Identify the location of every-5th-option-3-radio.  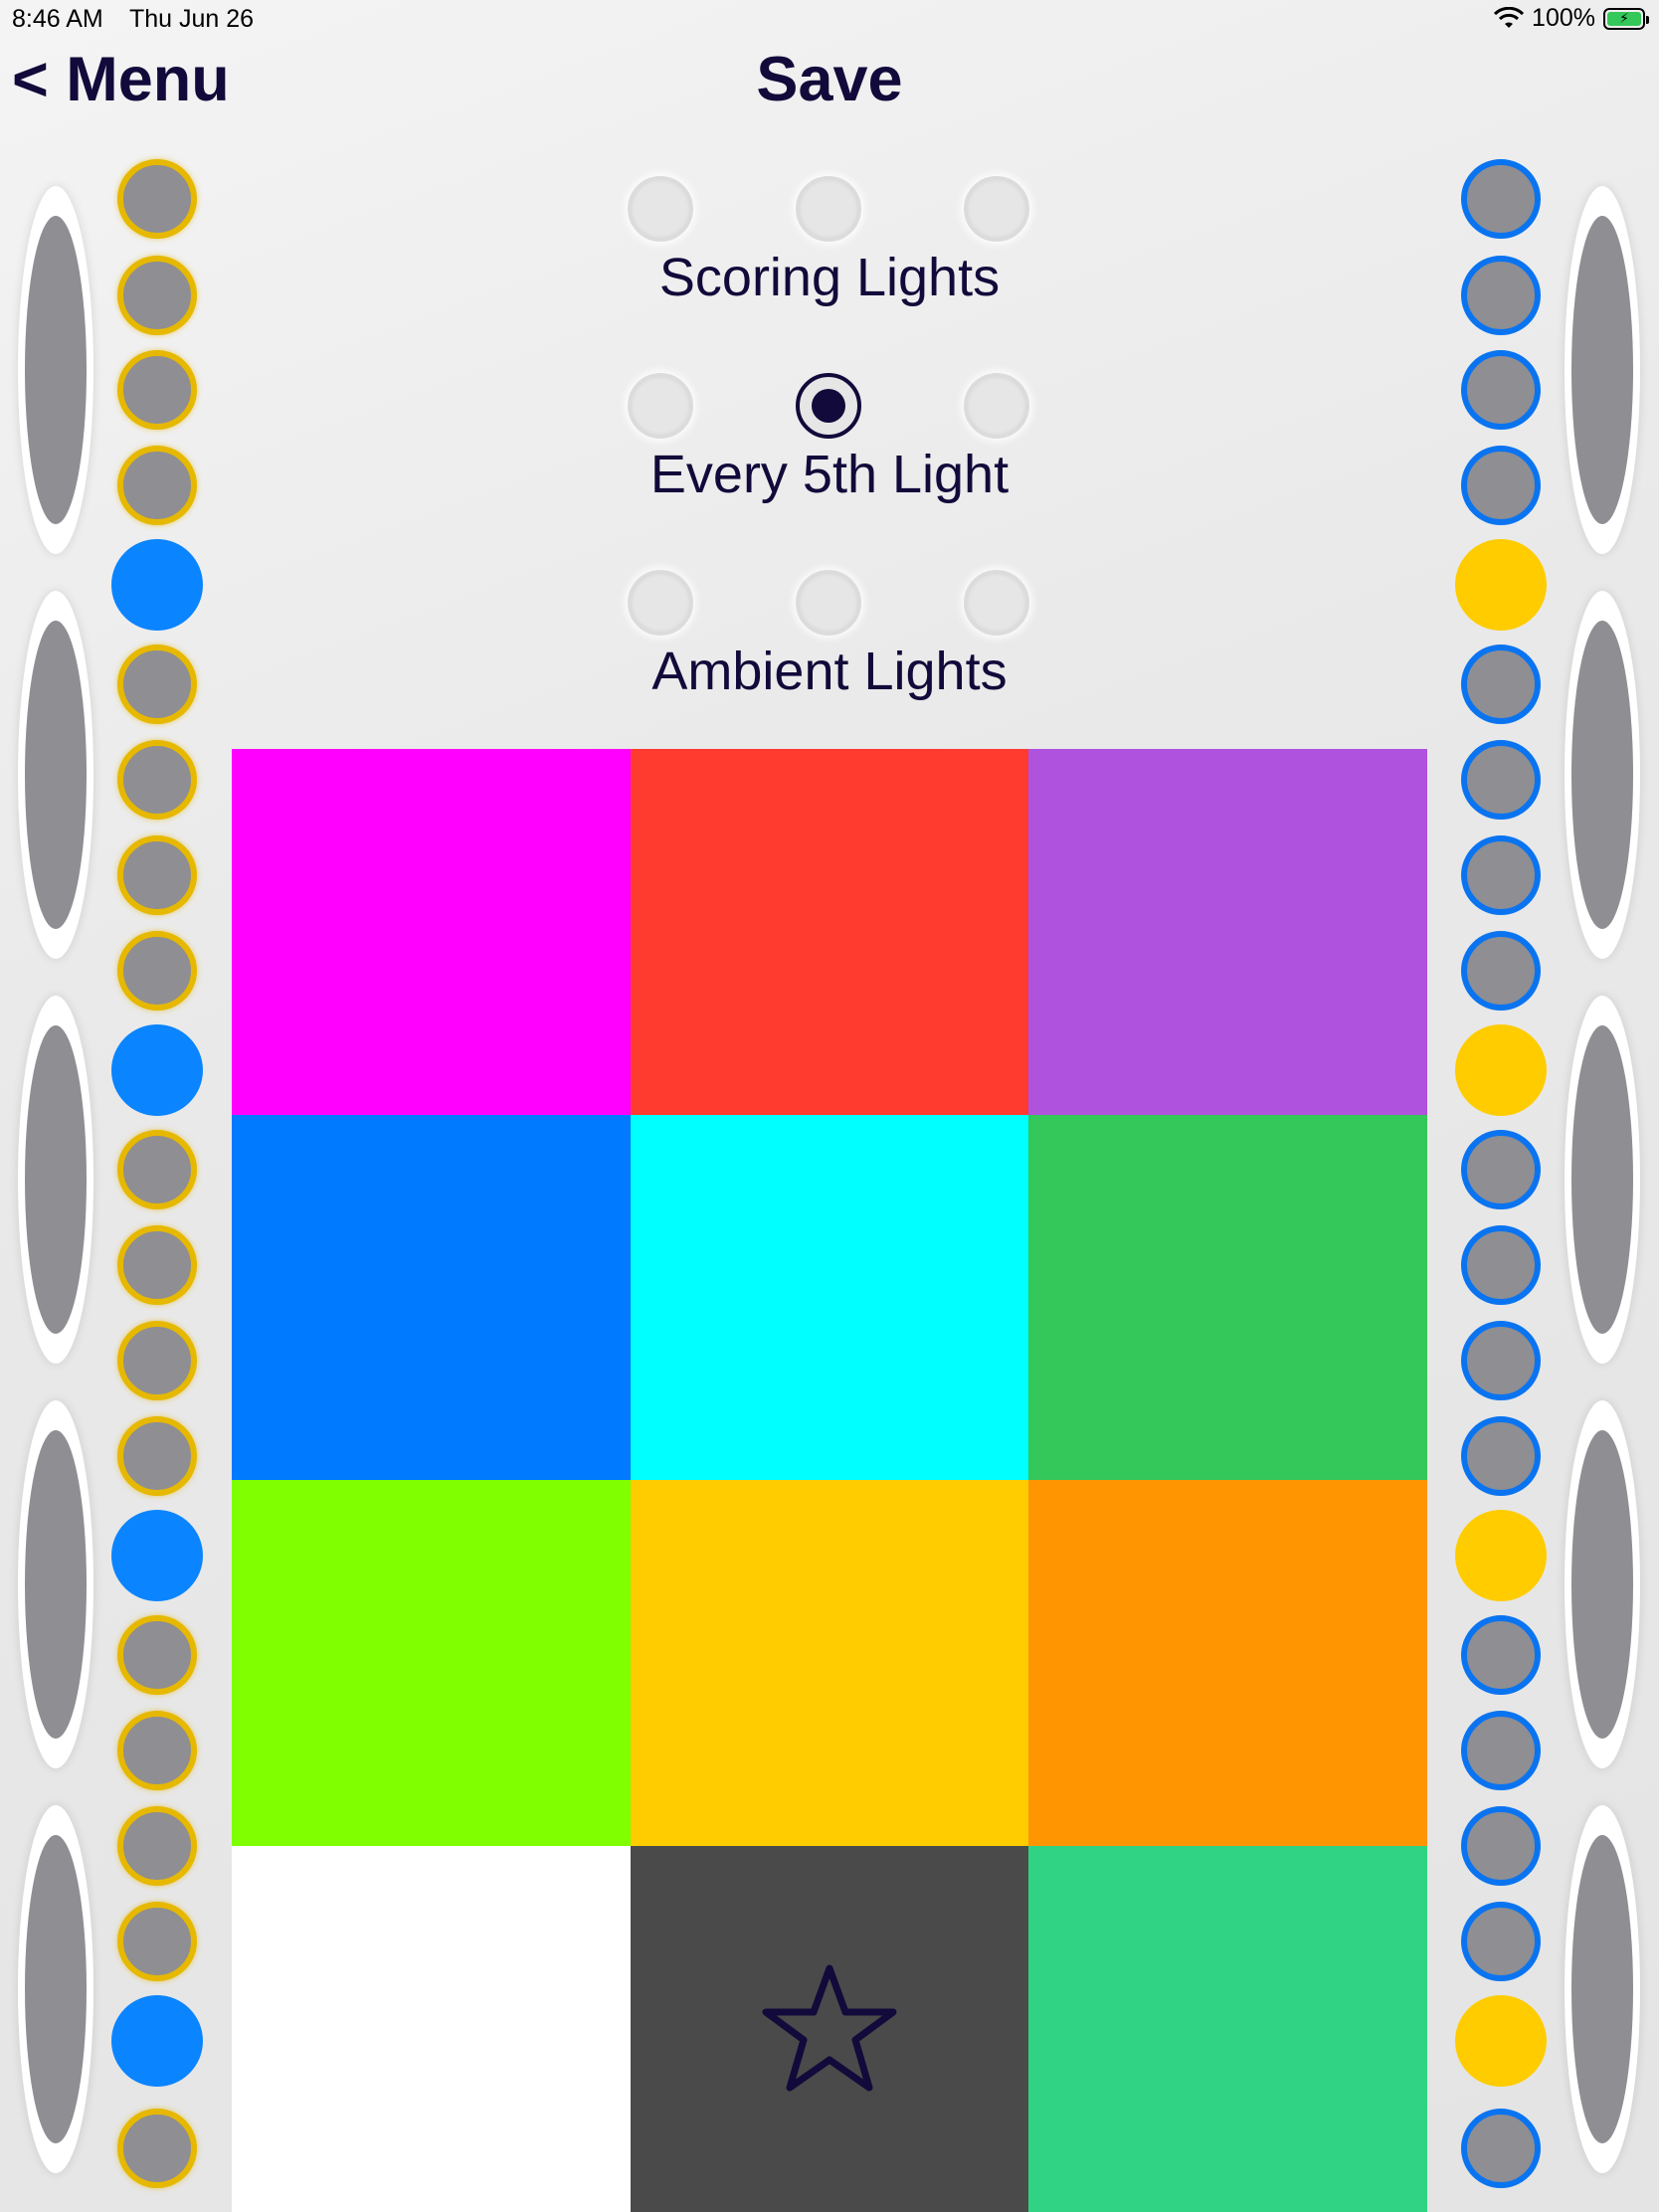
(996, 406).